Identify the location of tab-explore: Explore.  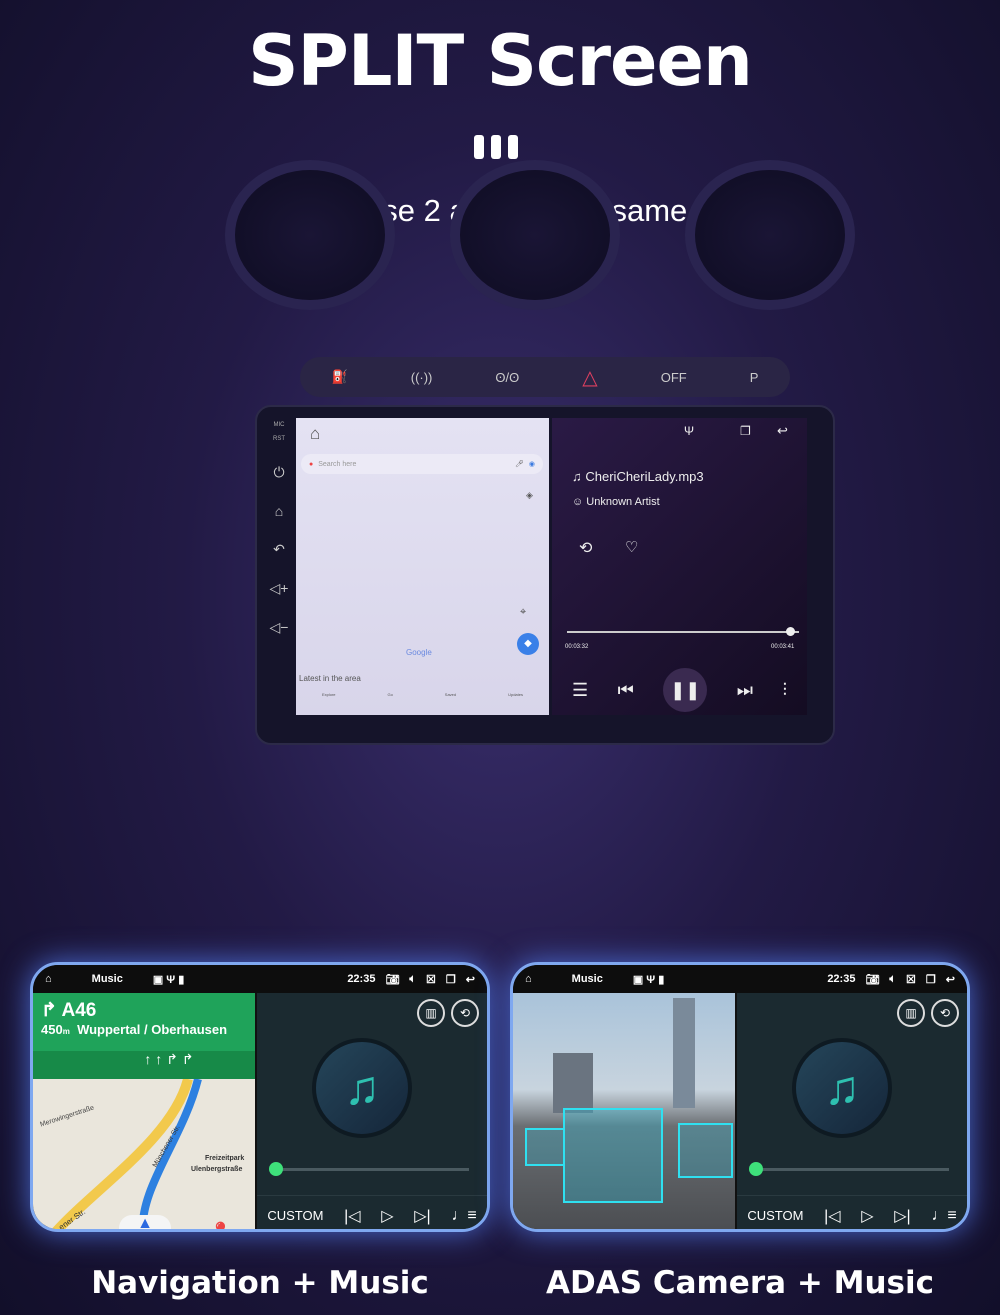
(329, 694).